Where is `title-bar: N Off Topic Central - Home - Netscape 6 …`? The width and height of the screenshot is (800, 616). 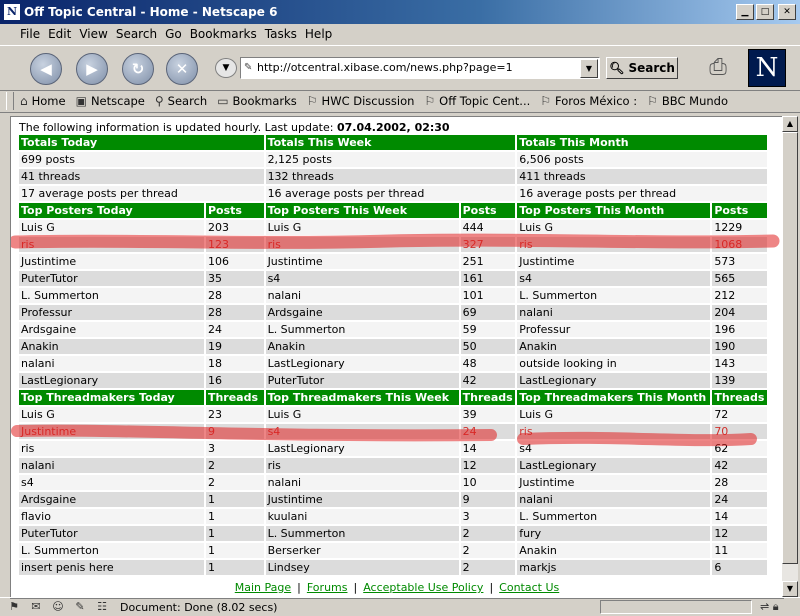 title-bar: N Off Topic Central - Home - Netscape 6 … is located at coordinates (400, 12).